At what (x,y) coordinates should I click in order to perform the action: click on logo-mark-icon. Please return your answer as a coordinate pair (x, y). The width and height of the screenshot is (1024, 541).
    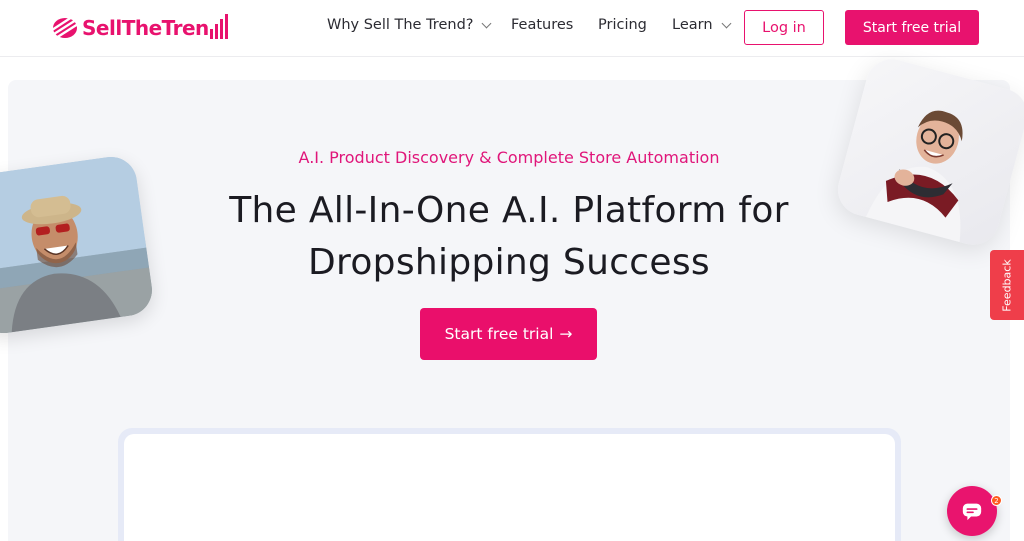
    Looking at the image, I should click on (65, 27).